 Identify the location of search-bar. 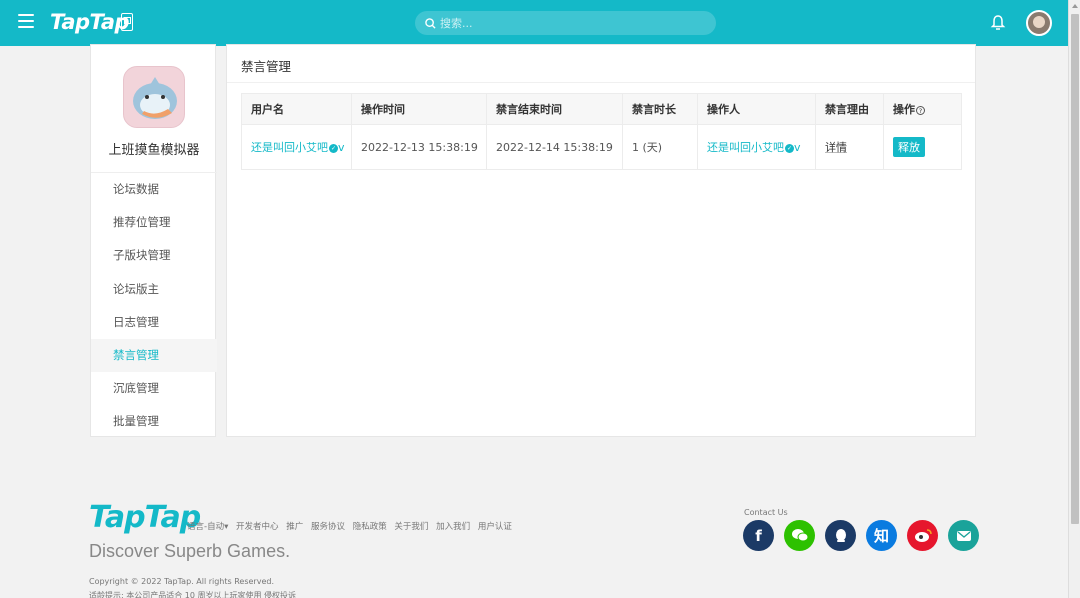
(565, 23).